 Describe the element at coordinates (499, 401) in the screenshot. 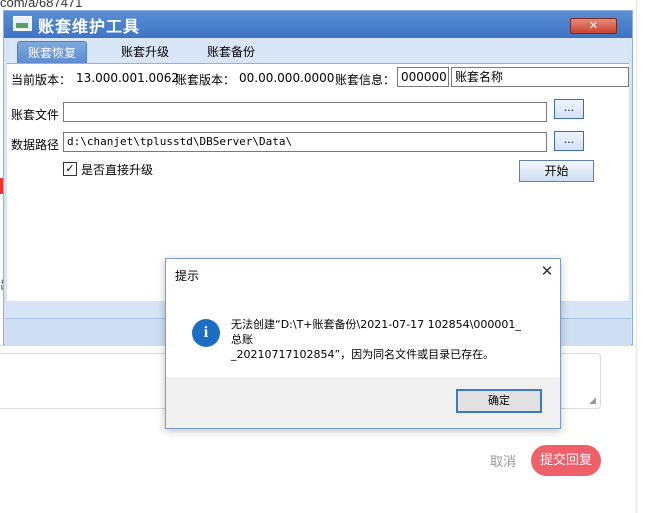

I see `ok-button: 确定` at that location.